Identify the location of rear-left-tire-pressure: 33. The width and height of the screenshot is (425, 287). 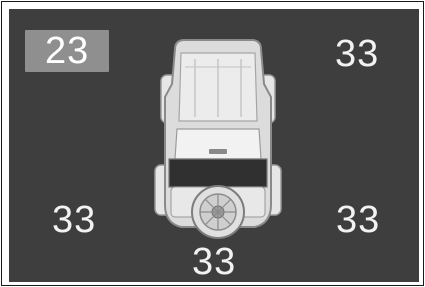
(74, 220).